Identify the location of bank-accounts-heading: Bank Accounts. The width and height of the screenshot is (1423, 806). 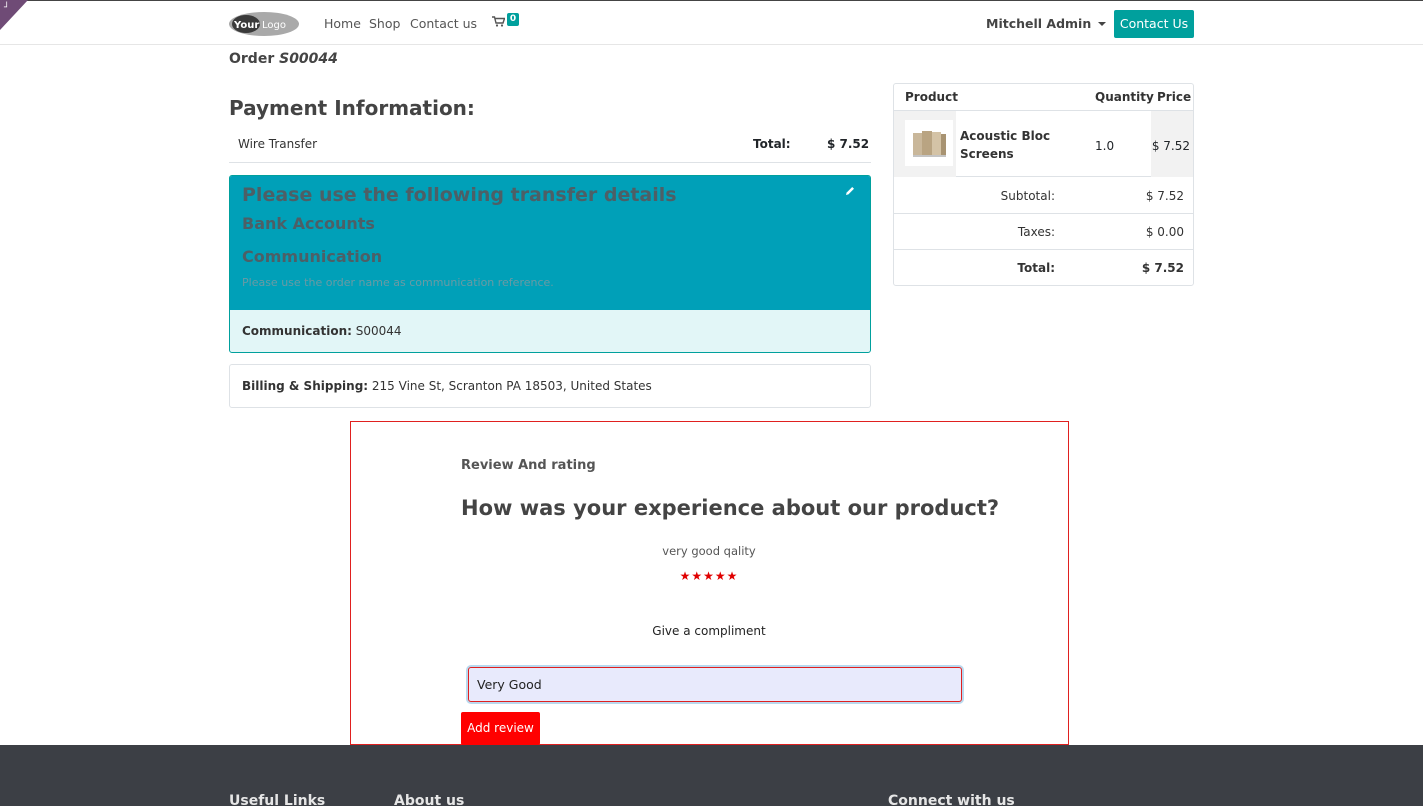
(308, 223).